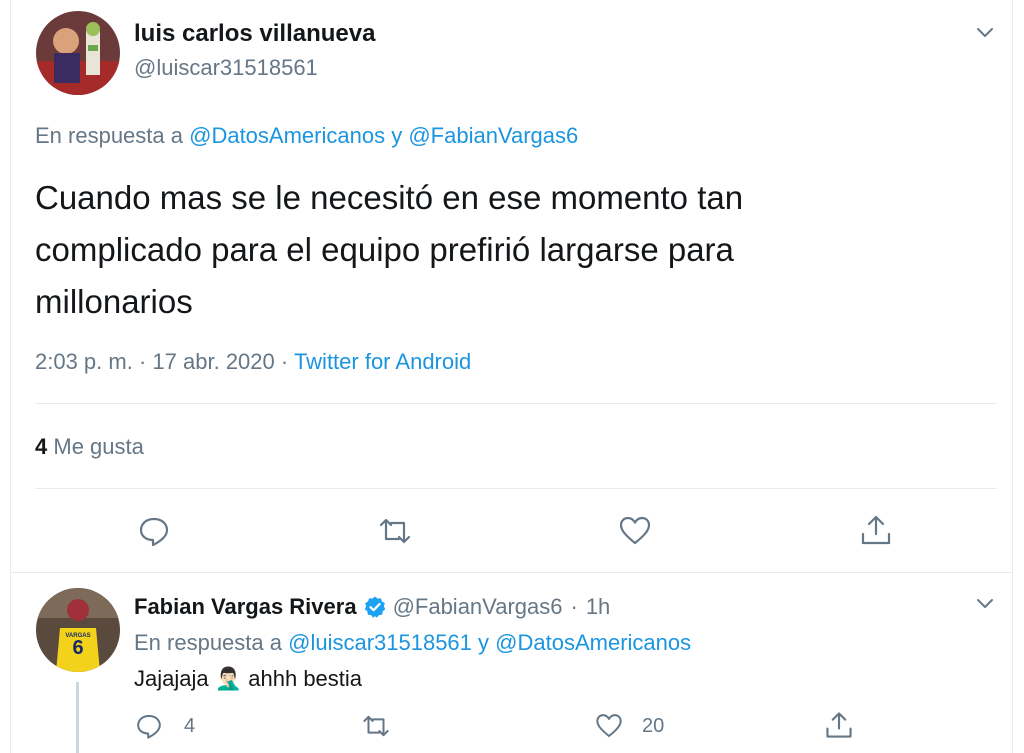 The width and height of the screenshot is (1024, 753). Describe the element at coordinates (114, 301) in the screenshot. I see `tweet-text-line: millonarios` at that location.